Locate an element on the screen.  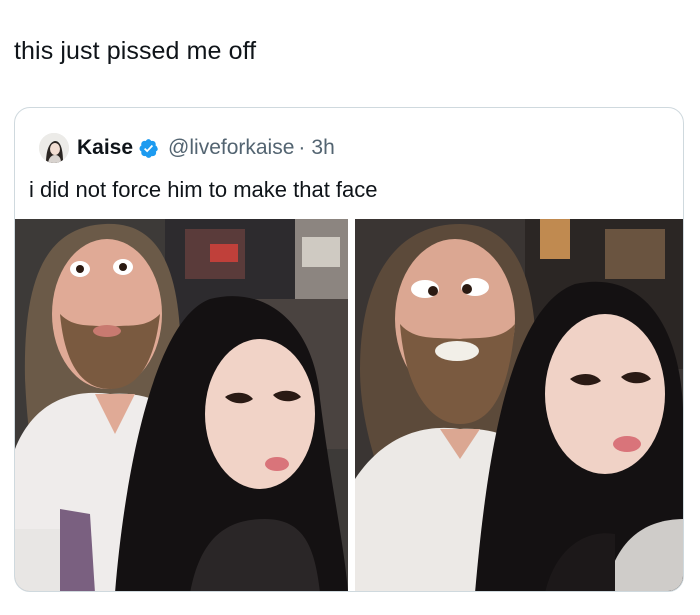
display-name: Kaise is located at coordinates (105, 148).